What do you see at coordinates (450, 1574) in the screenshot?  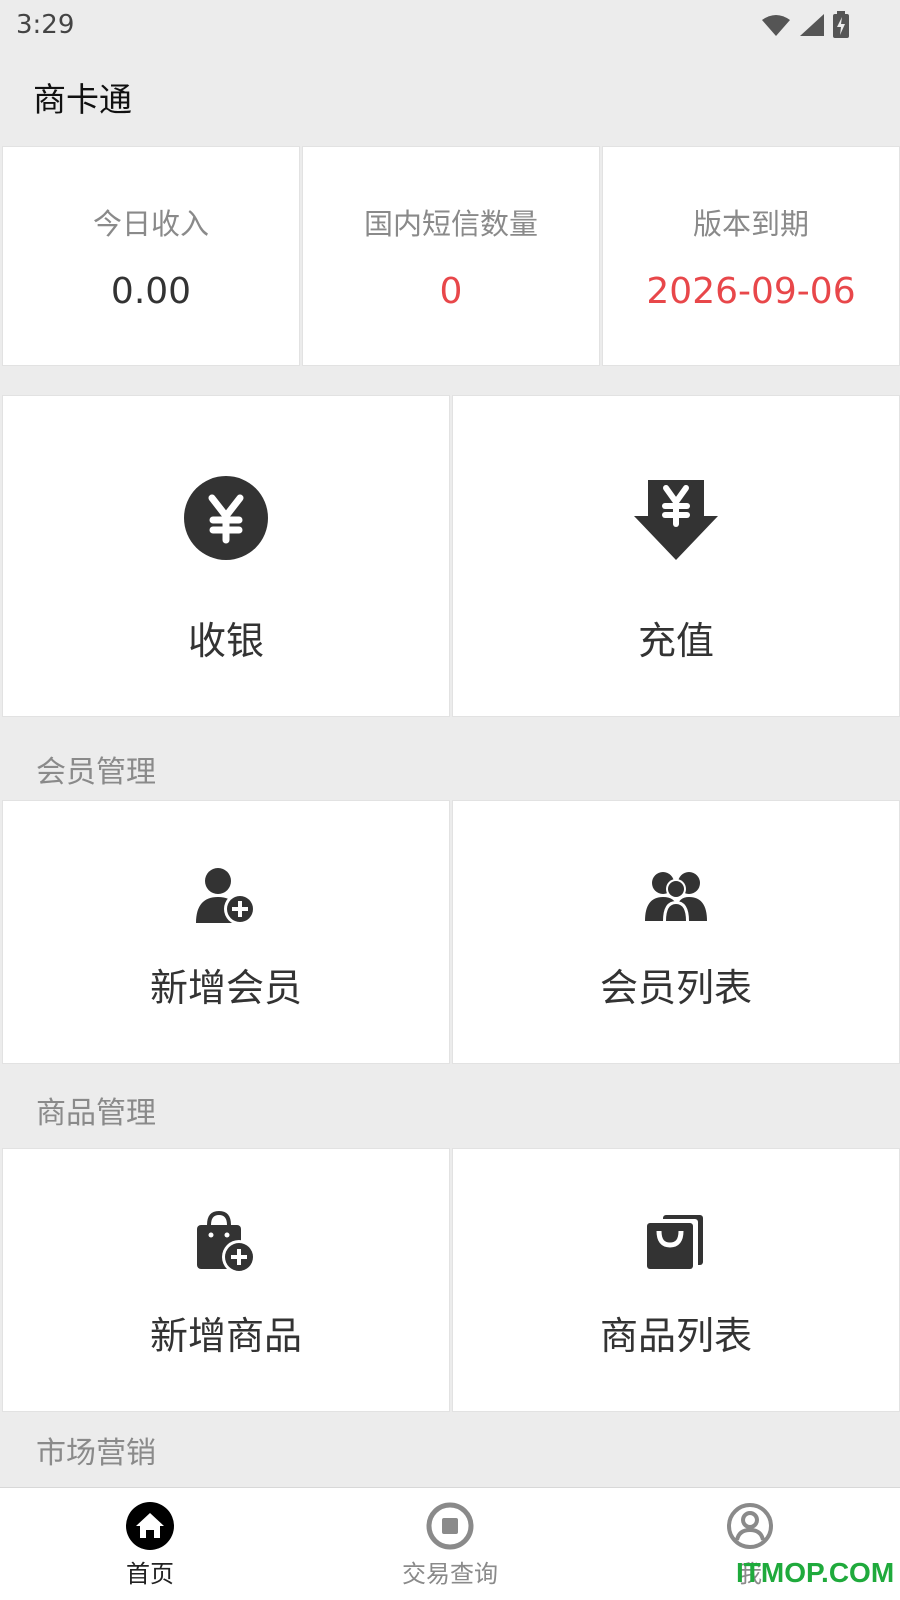 I see `nav-transactions-label: 交易查询` at bounding box center [450, 1574].